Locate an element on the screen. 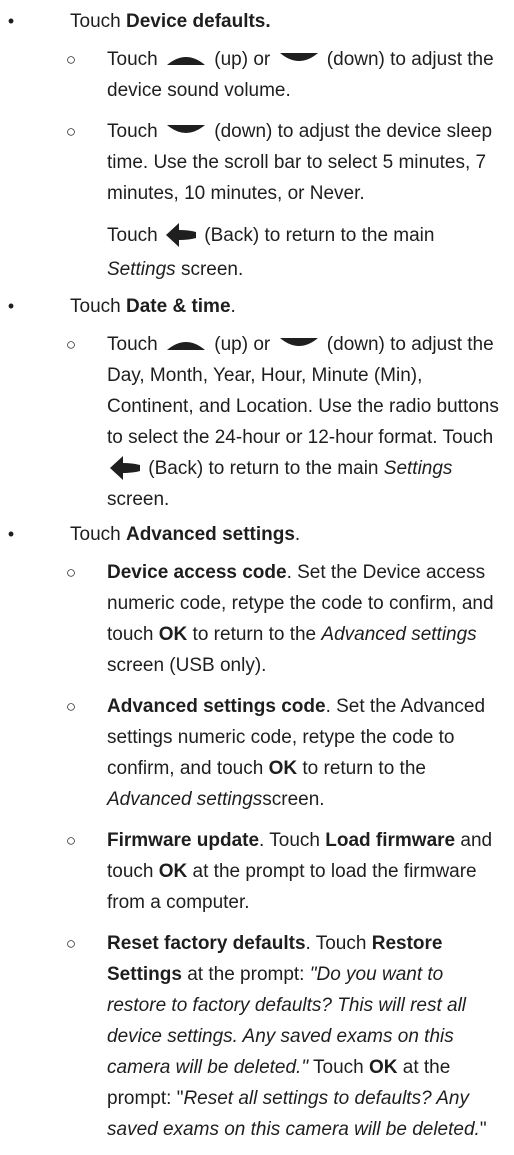 This screenshot has height=1155, width=514. bullet-date-time: • Touch Date & time. is located at coordinates (257, 306).